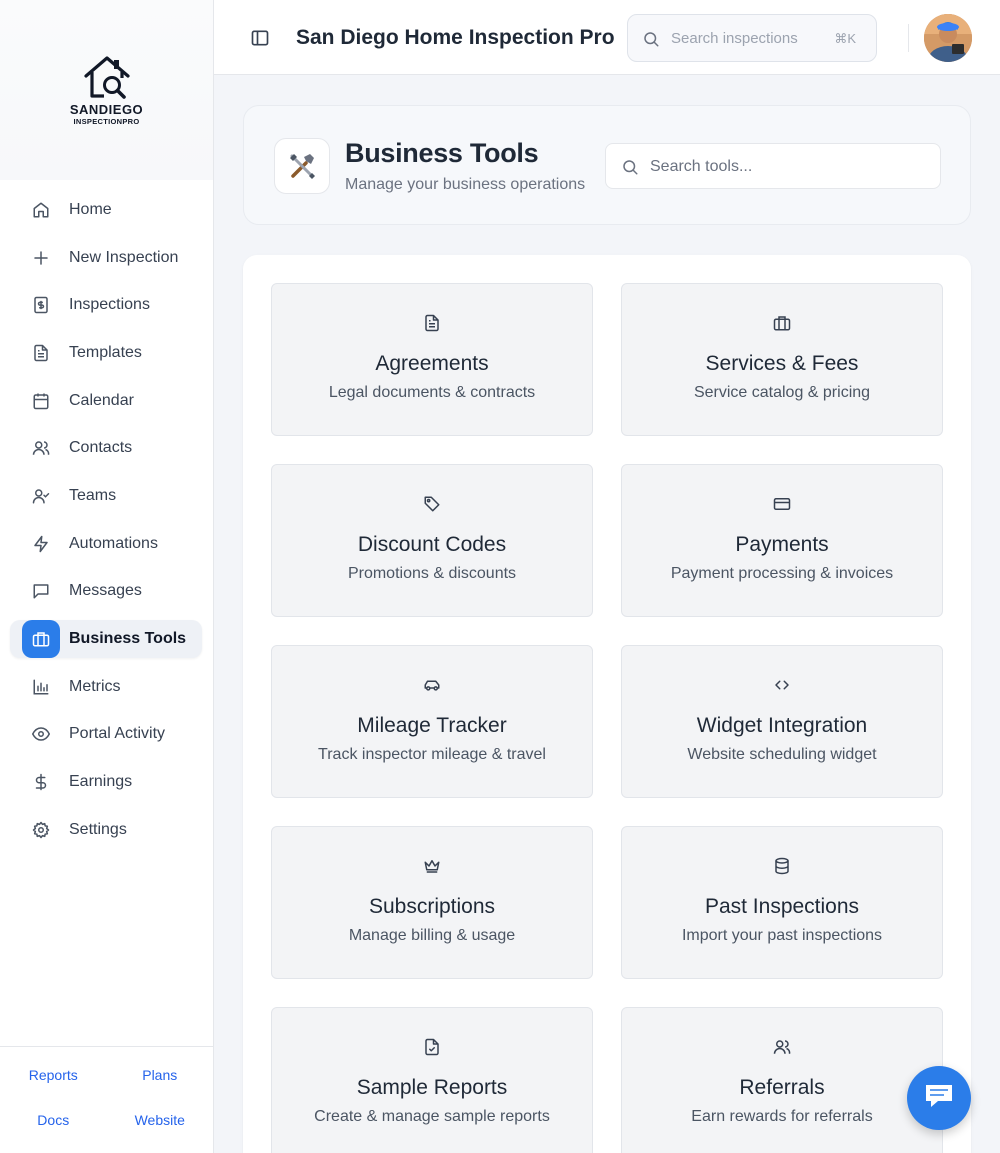 The height and width of the screenshot is (1153, 1000). I want to click on tool-card-title: Payments, so click(782, 544).